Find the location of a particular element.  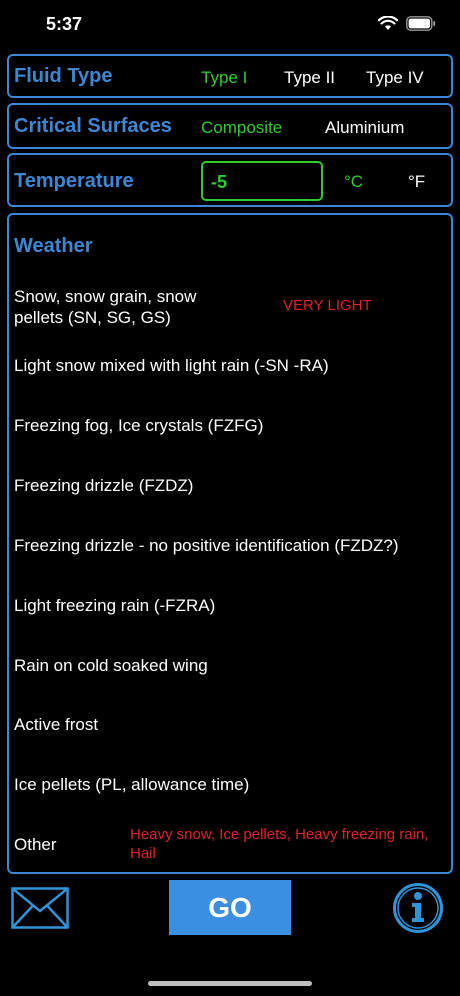

temperature-panel: Temperature -5 °C °F is located at coordinates (230, 180).